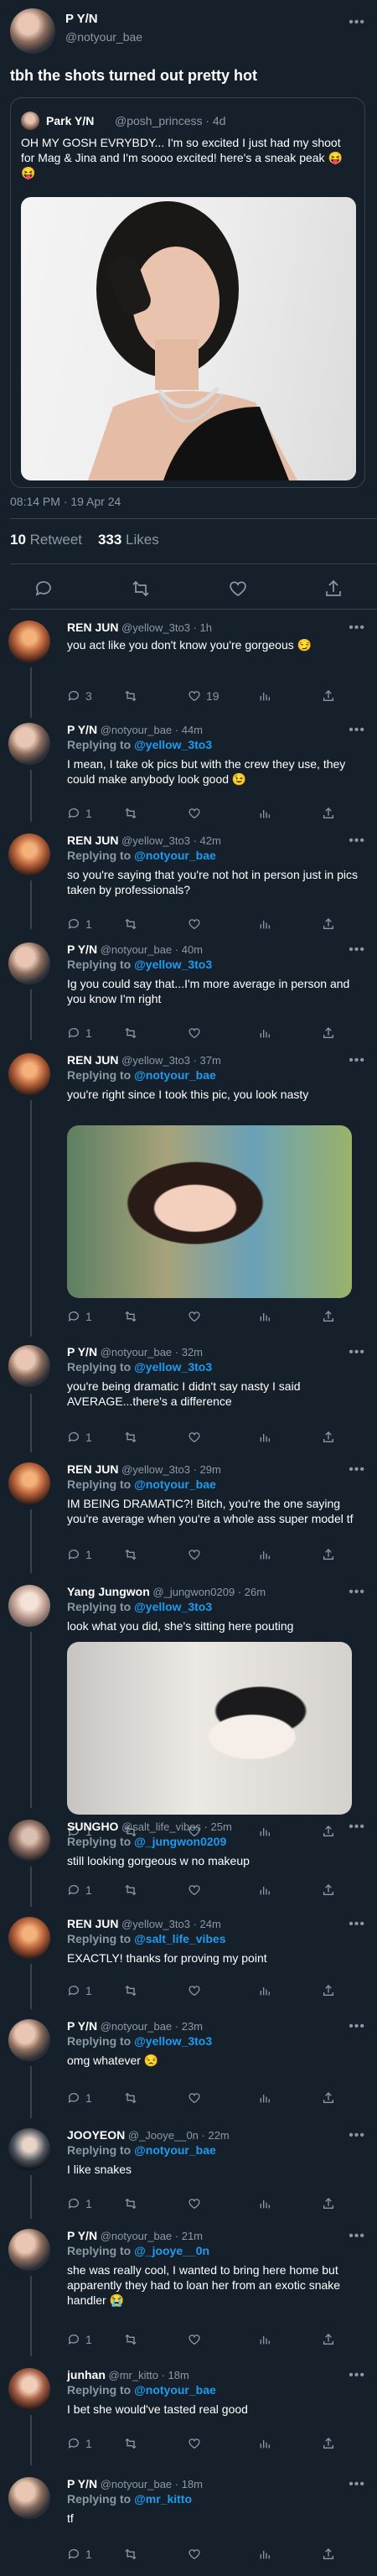  I want to click on retweet-icon, so click(141, 589).